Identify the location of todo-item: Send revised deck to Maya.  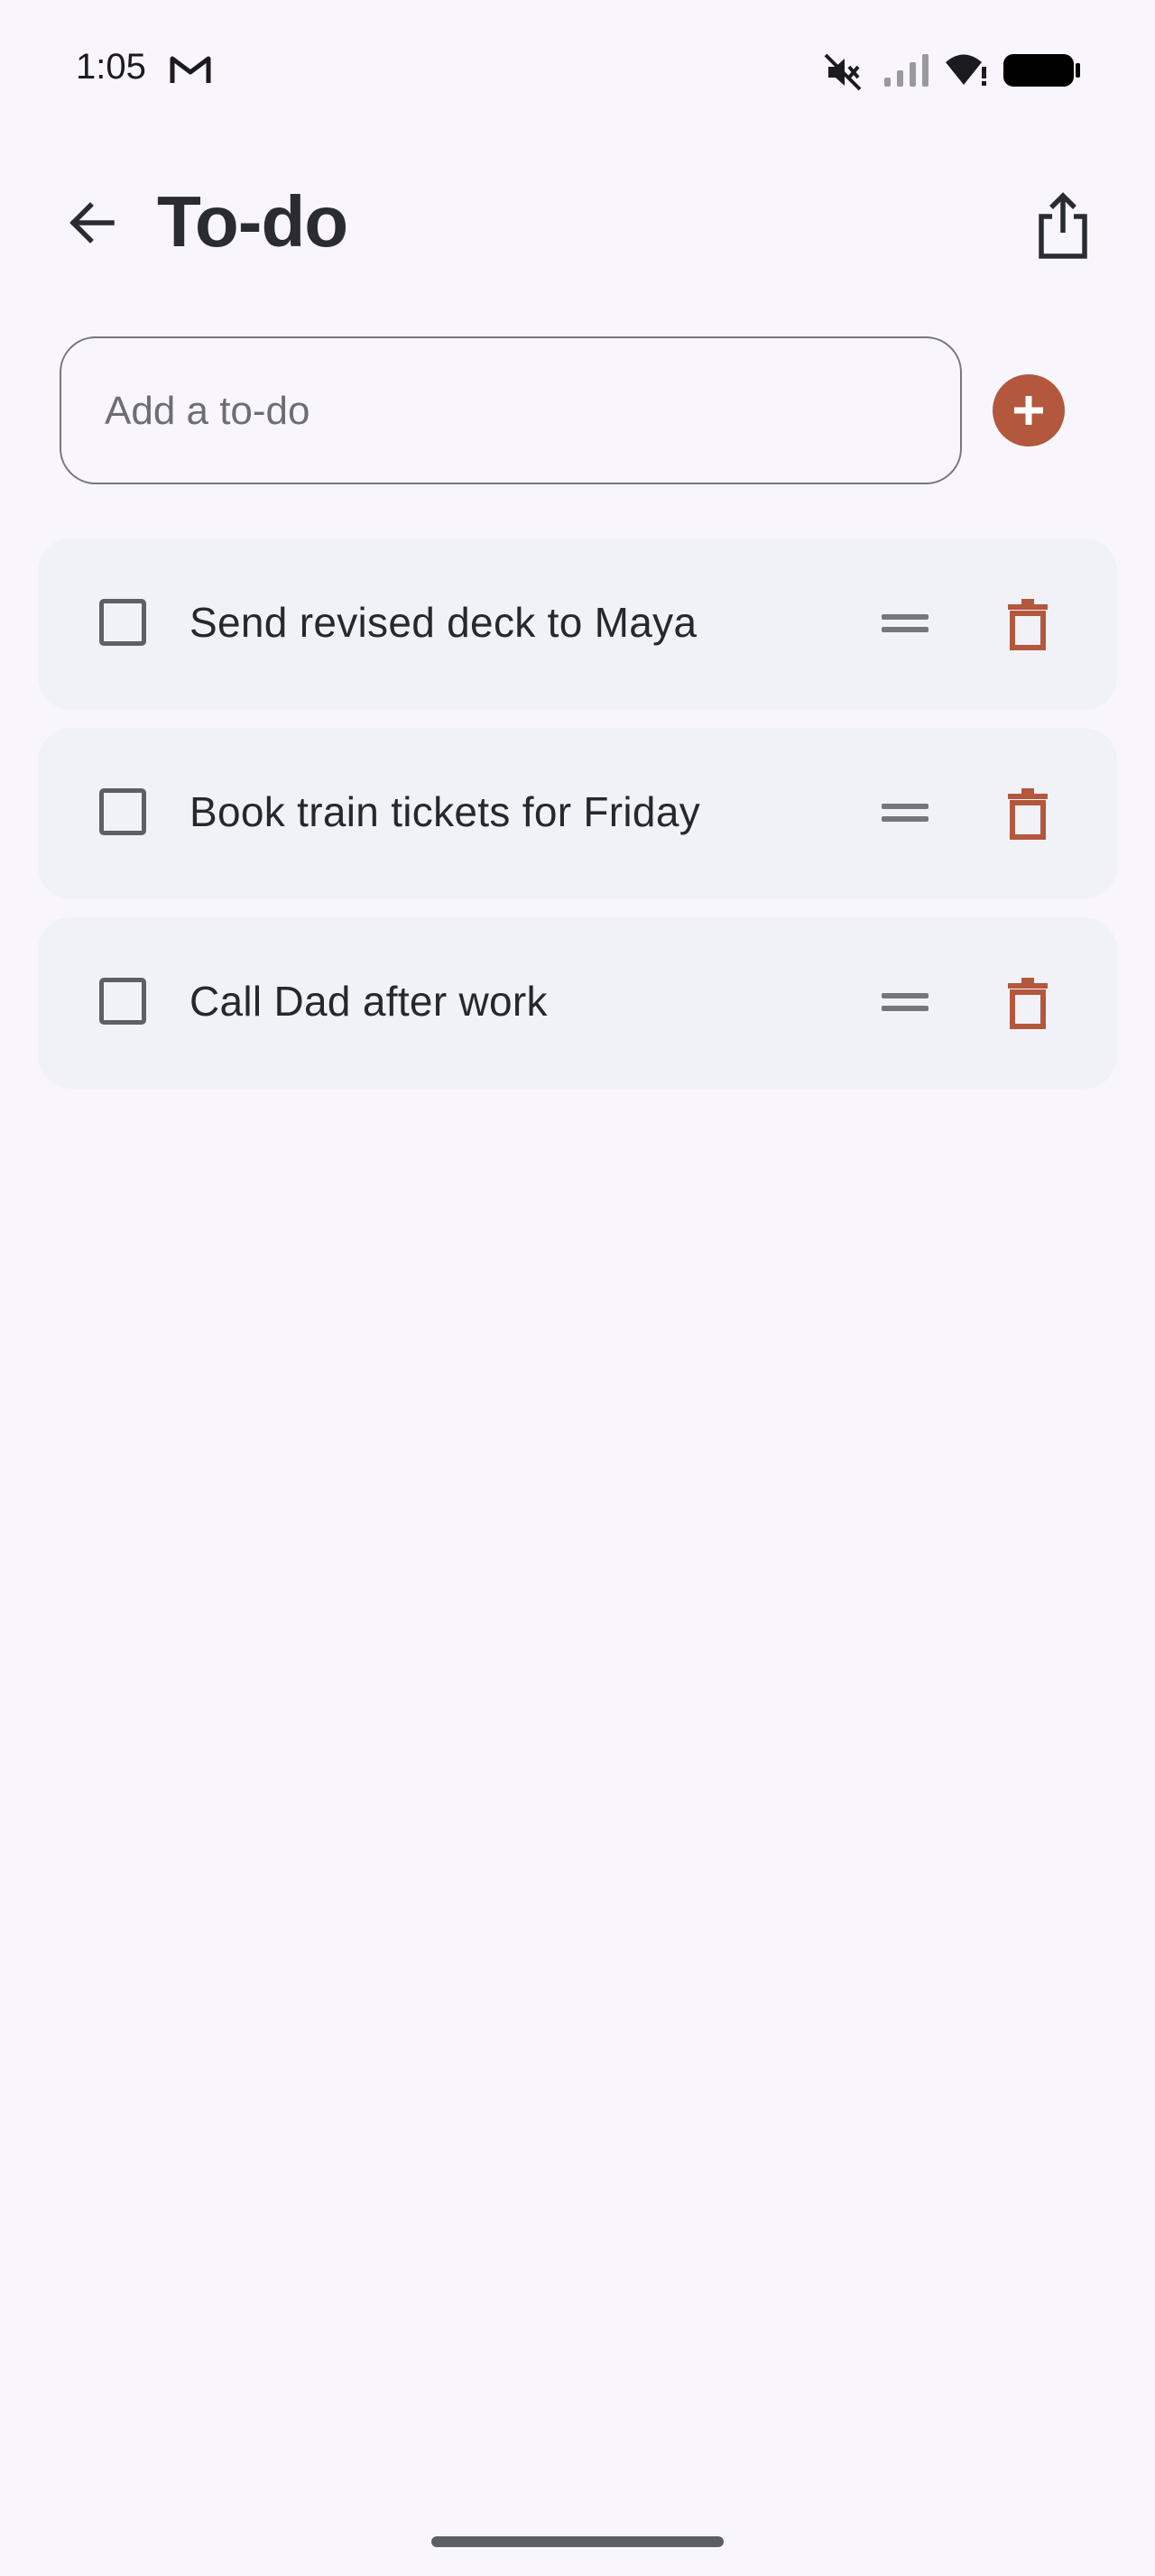
(577, 624).